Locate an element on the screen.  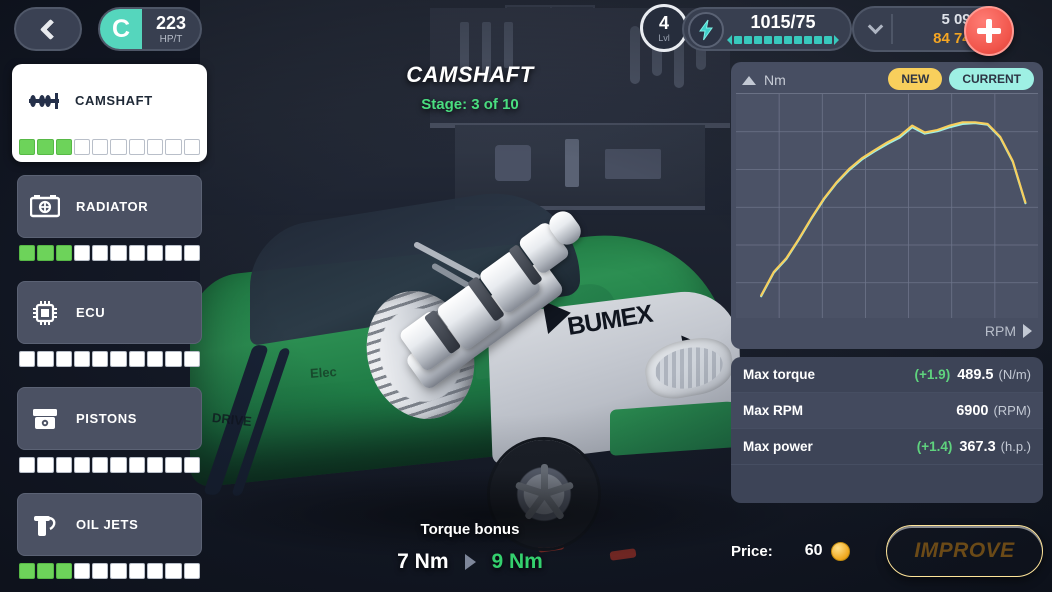
top-bar: C 223 HP/T 4 Lvl 1015/75 5 096 84 747 is located at coordinates (526, 29).